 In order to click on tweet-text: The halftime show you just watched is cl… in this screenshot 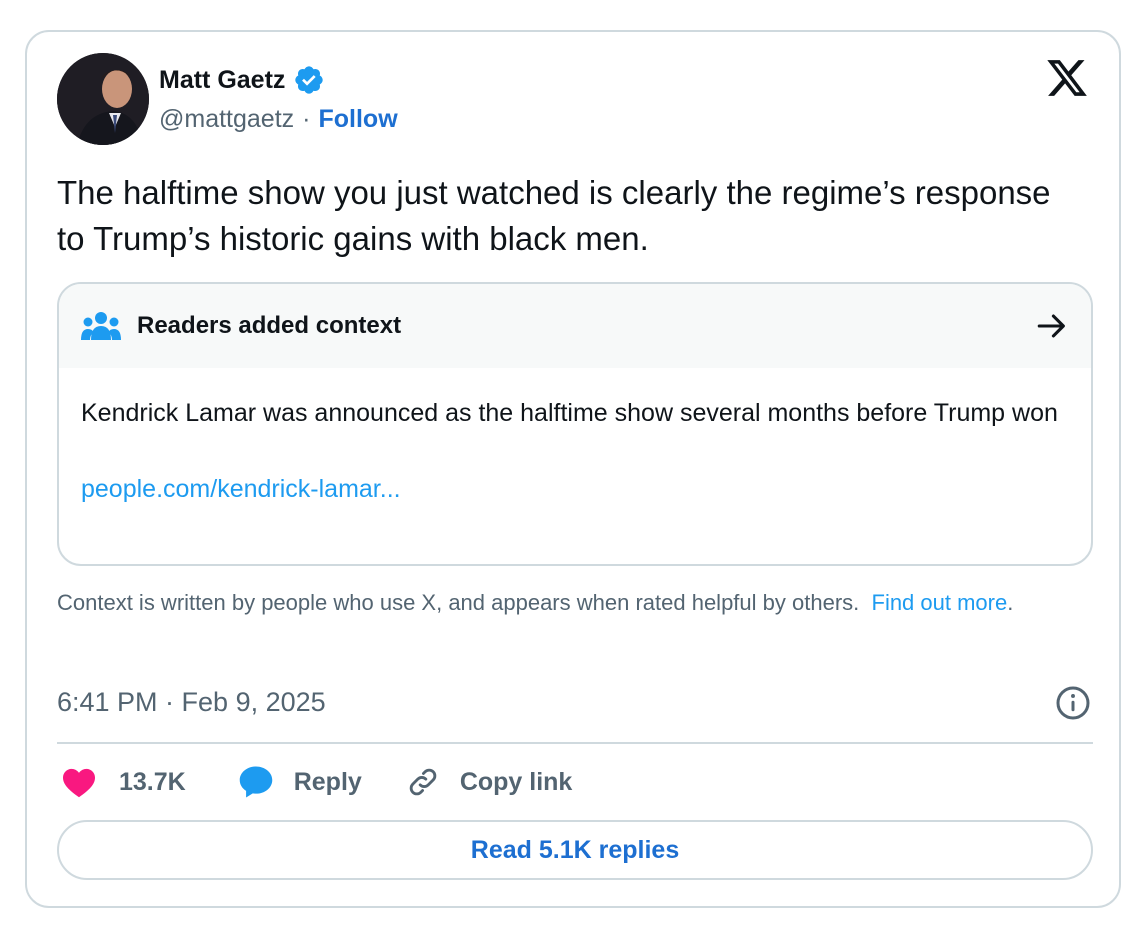, I will do `click(554, 215)`.